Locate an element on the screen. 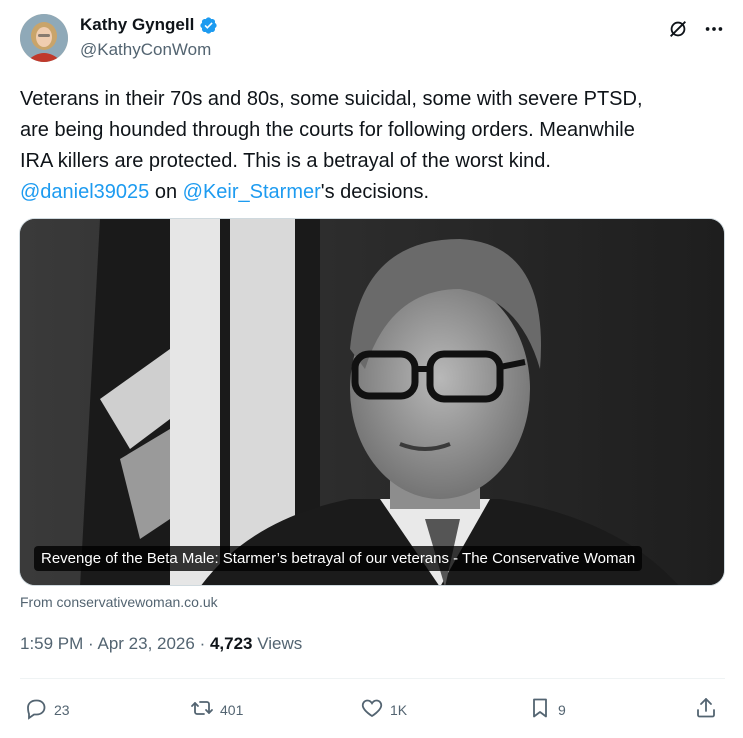  tweet-text-fragment: on is located at coordinates (166, 192).